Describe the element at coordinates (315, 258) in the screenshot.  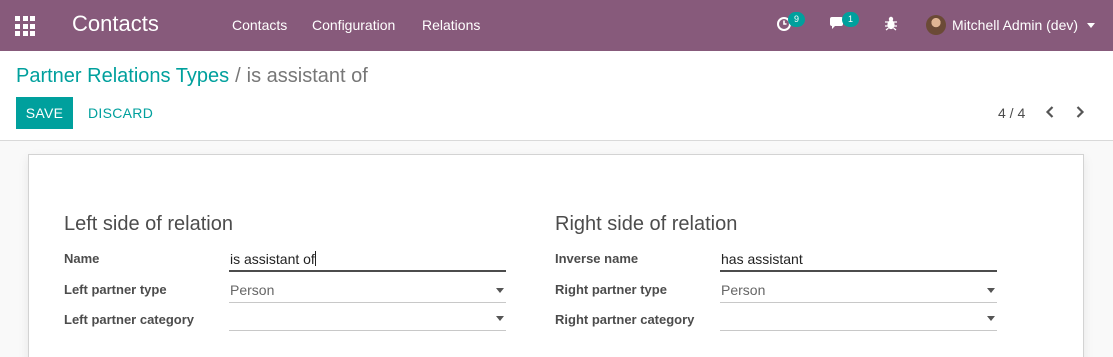
I see `text-cursor` at that location.